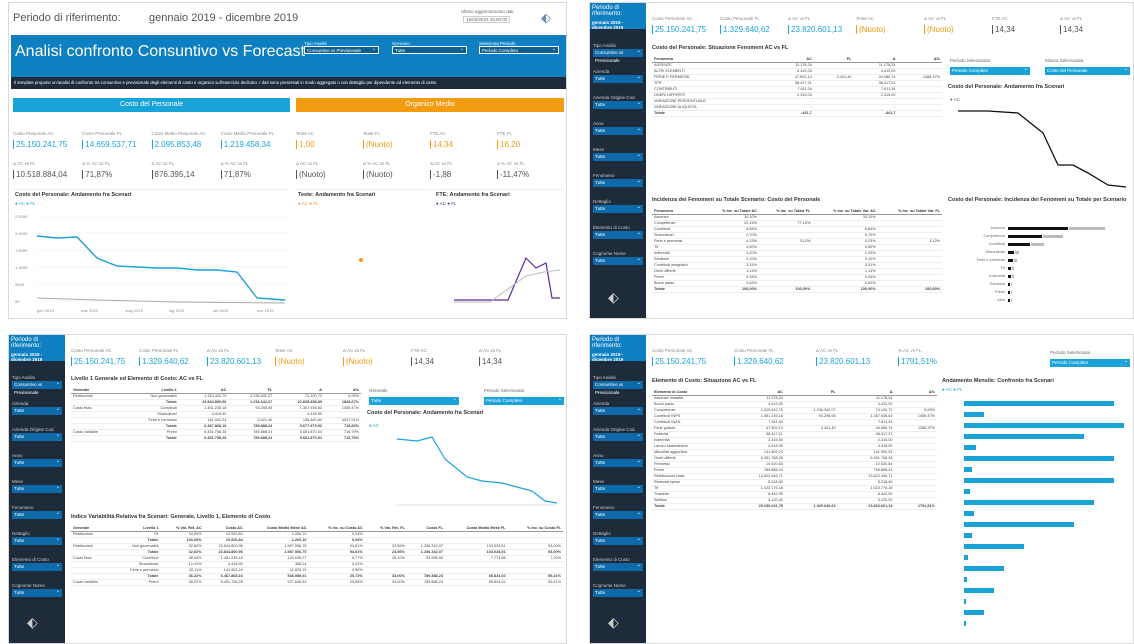  What do you see at coordinates (608, 357) in the screenshot?
I see `sidebar-period-value: gennaio 2019 - dicembre 2019` at bounding box center [608, 357].